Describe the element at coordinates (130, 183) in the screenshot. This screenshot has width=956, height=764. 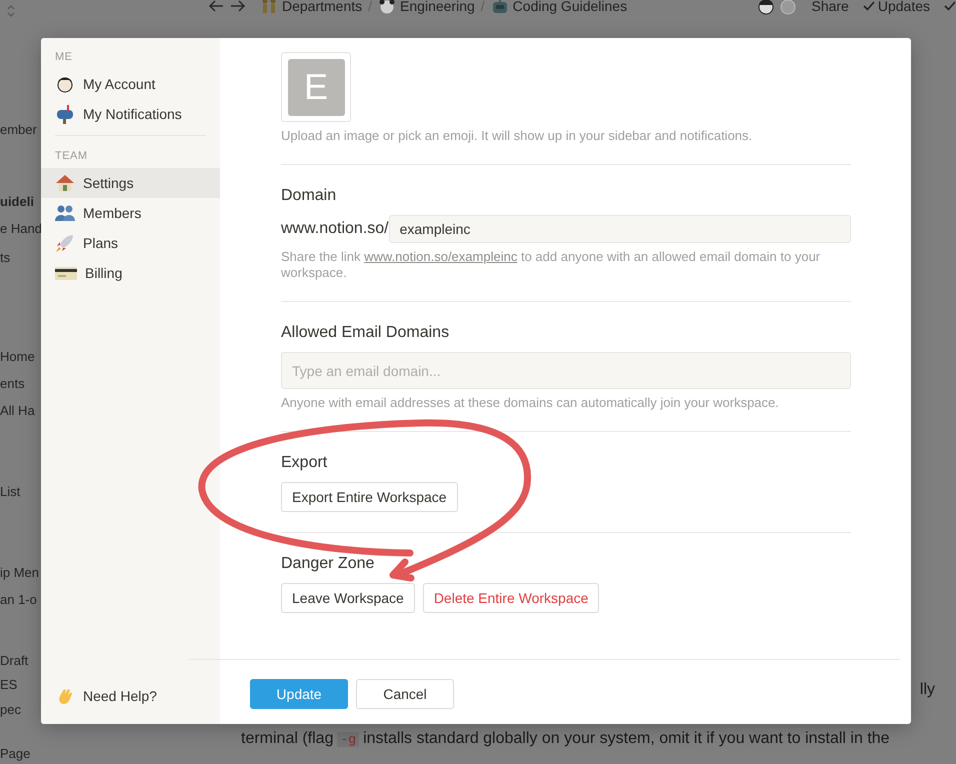
I see `settings-menu-item: Settings` at that location.